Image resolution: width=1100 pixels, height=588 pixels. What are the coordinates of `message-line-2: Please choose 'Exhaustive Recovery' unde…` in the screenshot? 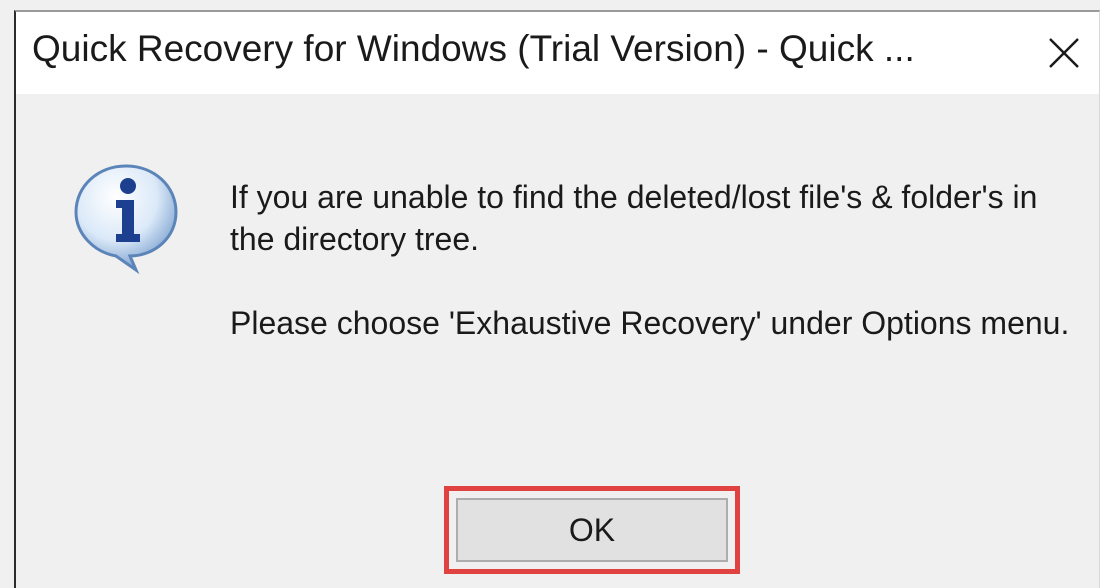 It's located at (650, 323).